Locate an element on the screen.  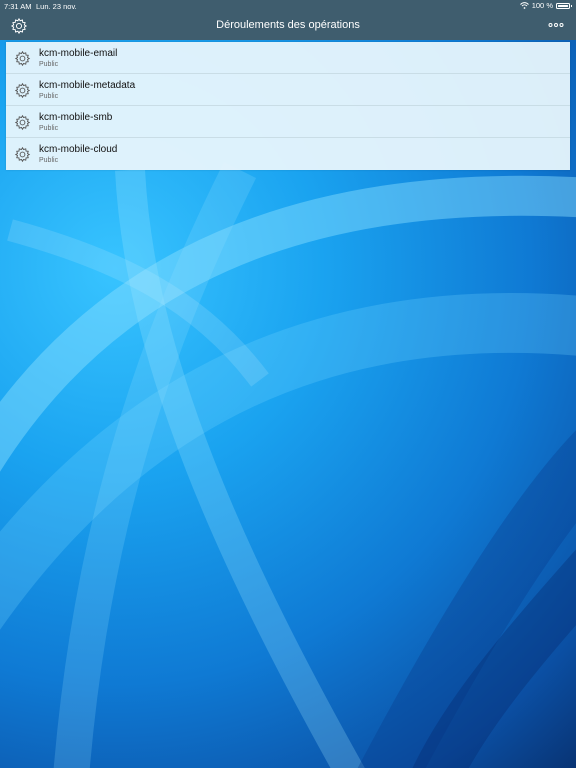
workflow-name: kcm-mobile-smb is located at coordinates (76, 117).